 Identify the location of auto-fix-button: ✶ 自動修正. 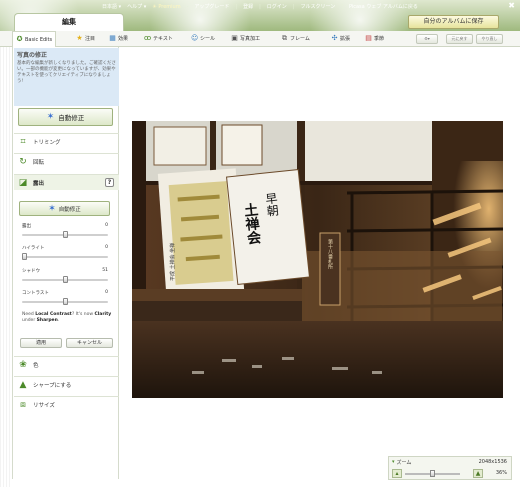
(65, 117).